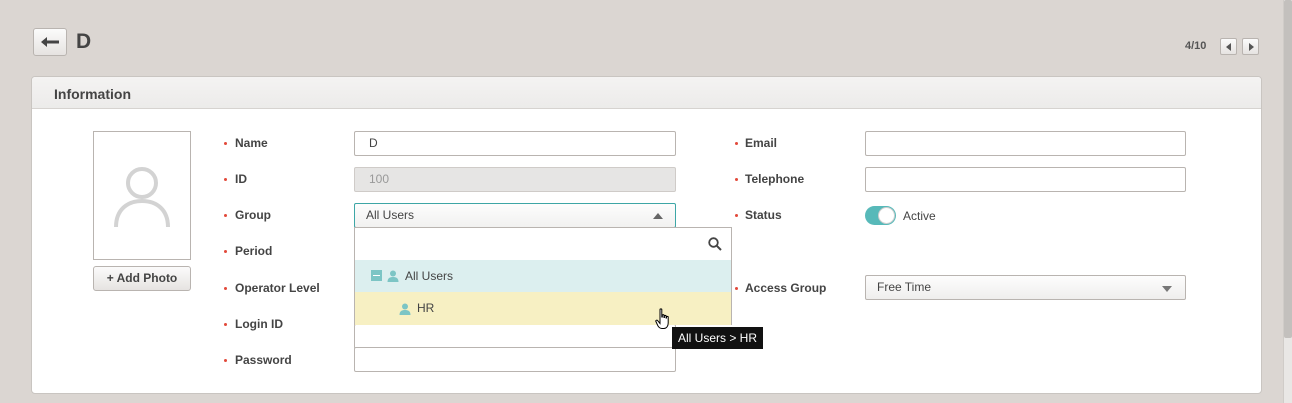 This screenshot has width=1292, height=403. I want to click on name-input: D, so click(515, 143).